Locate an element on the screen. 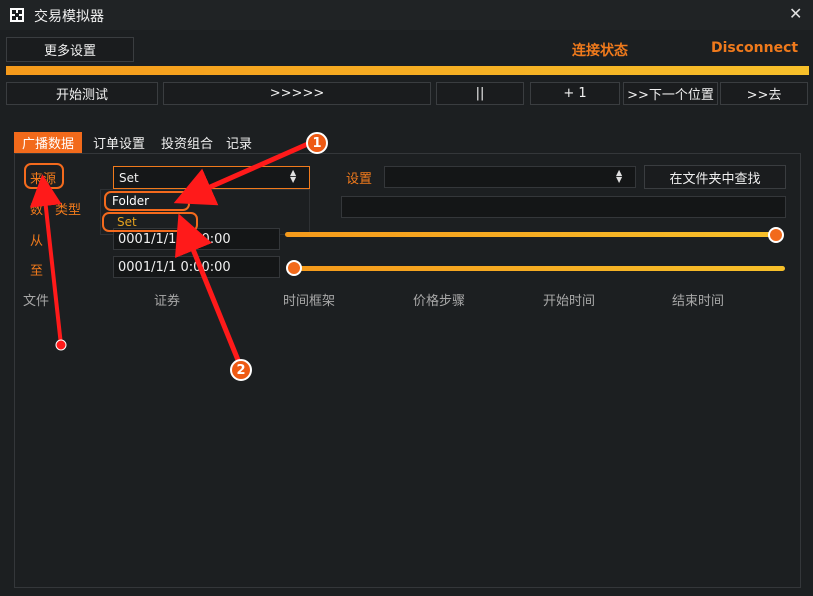 Image resolution: width=813 pixels, height=596 pixels. annotation-arrows is located at coordinates (171, 254).